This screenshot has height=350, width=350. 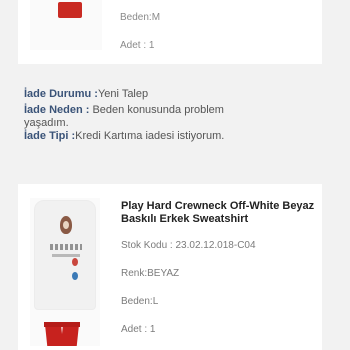 I want to click on sweatshirt-print-text, so click(x=66, y=247).